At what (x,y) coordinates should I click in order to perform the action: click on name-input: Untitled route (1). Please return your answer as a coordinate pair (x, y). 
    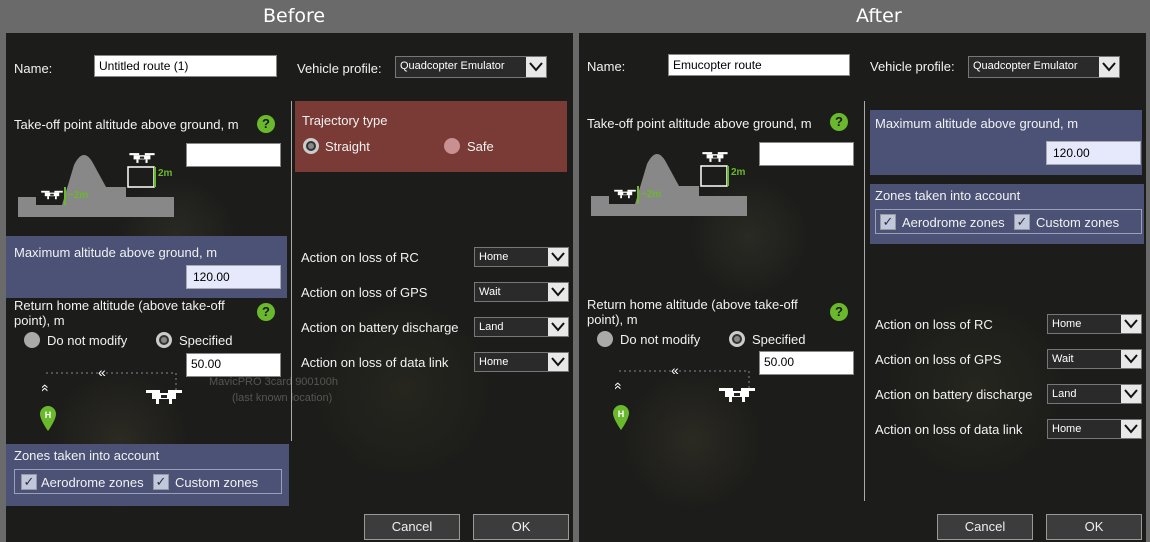
    Looking at the image, I should click on (185, 66).